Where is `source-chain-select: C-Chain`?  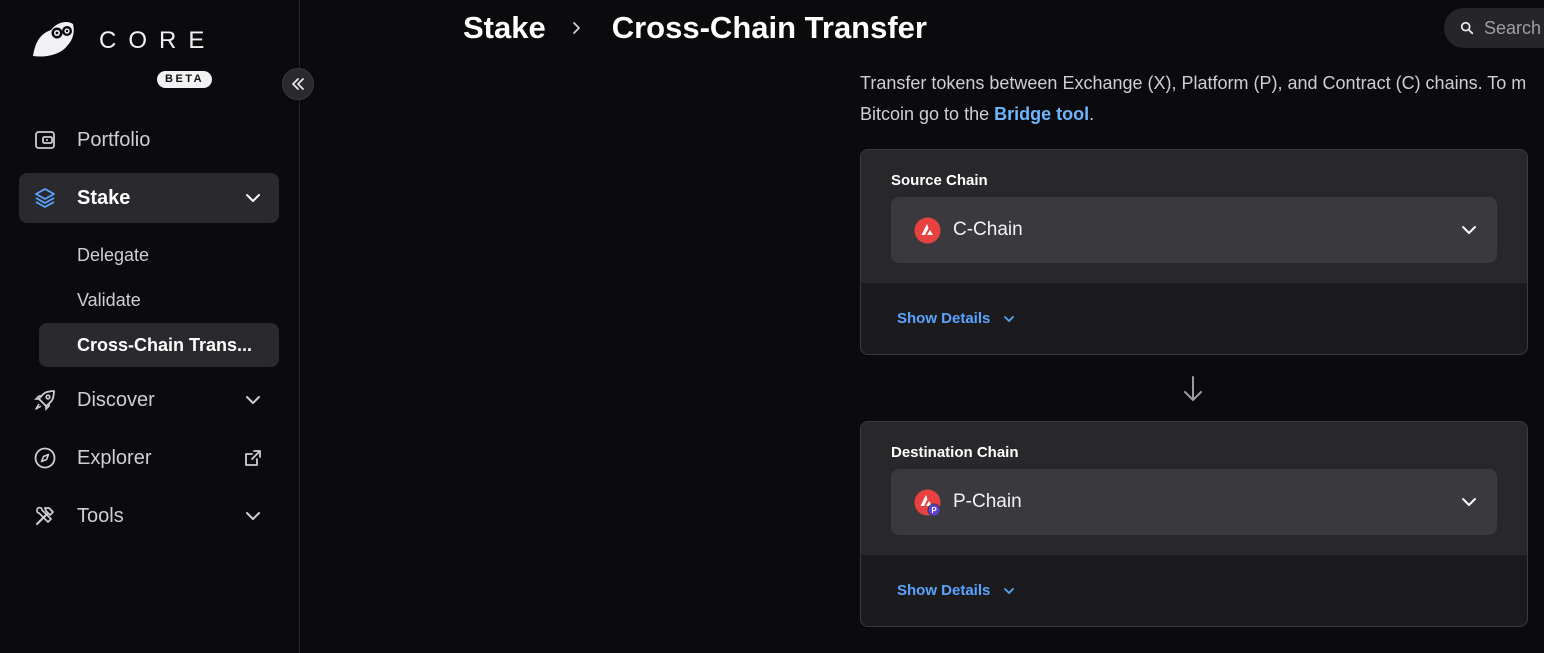 source-chain-select: C-Chain is located at coordinates (1194, 230).